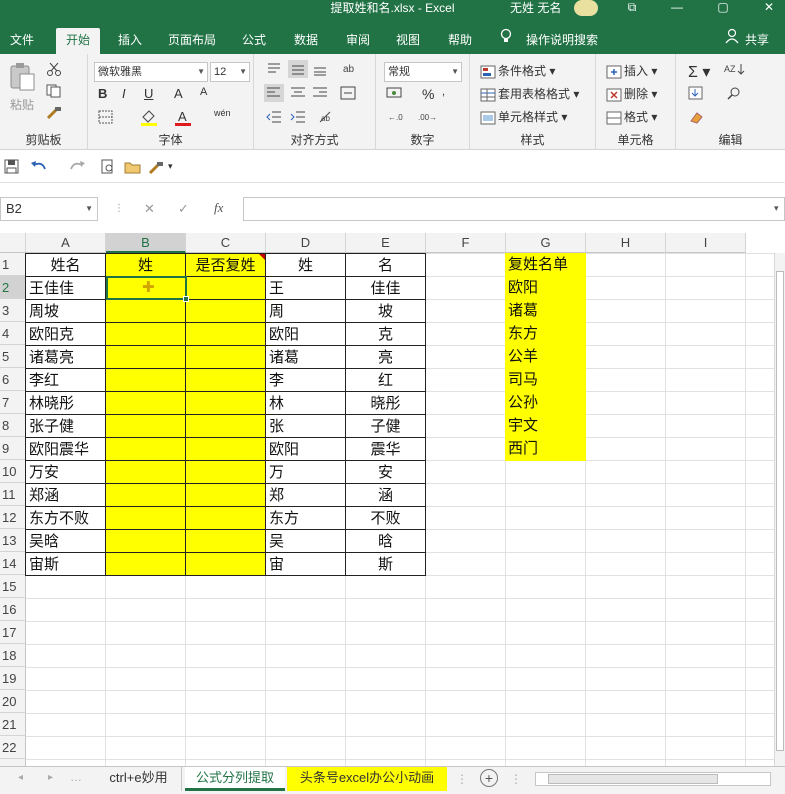  Describe the element at coordinates (732, 41) in the screenshot. I see `share-icon` at that location.